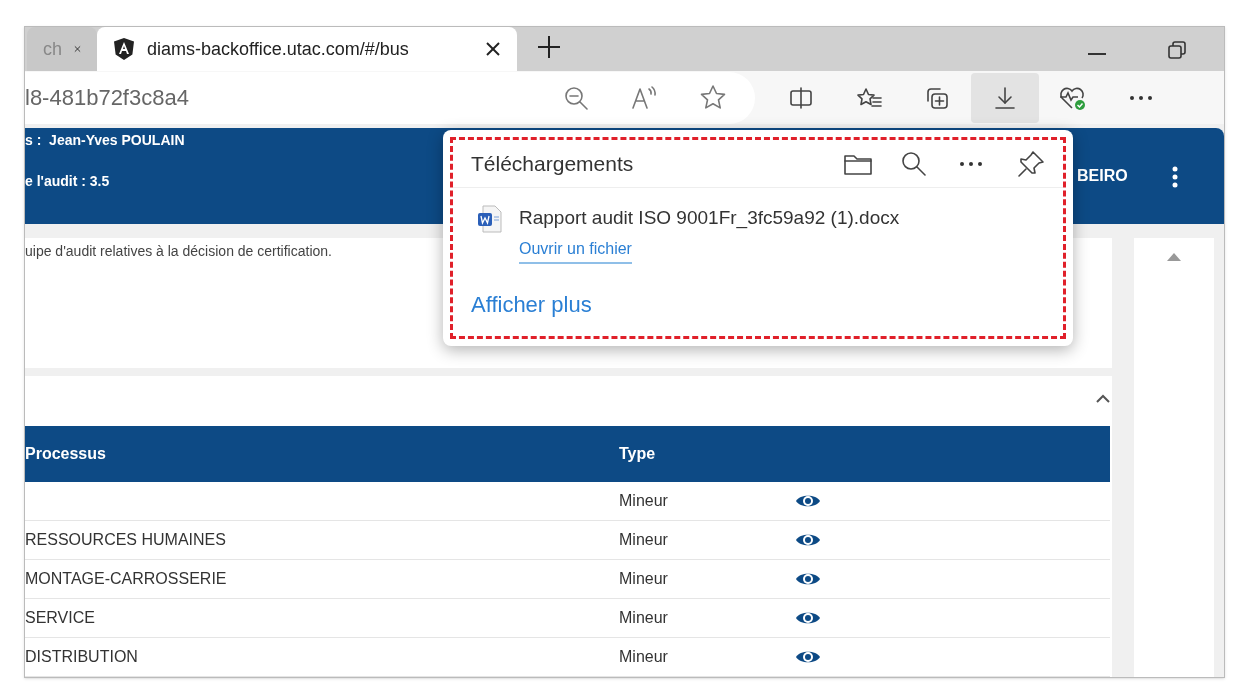  What do you see at coordinates (178, 251) in the screenshot?
I see `card-text: uipe d'audit relatives à la décision de certification.` at bounding box center [178, 251].